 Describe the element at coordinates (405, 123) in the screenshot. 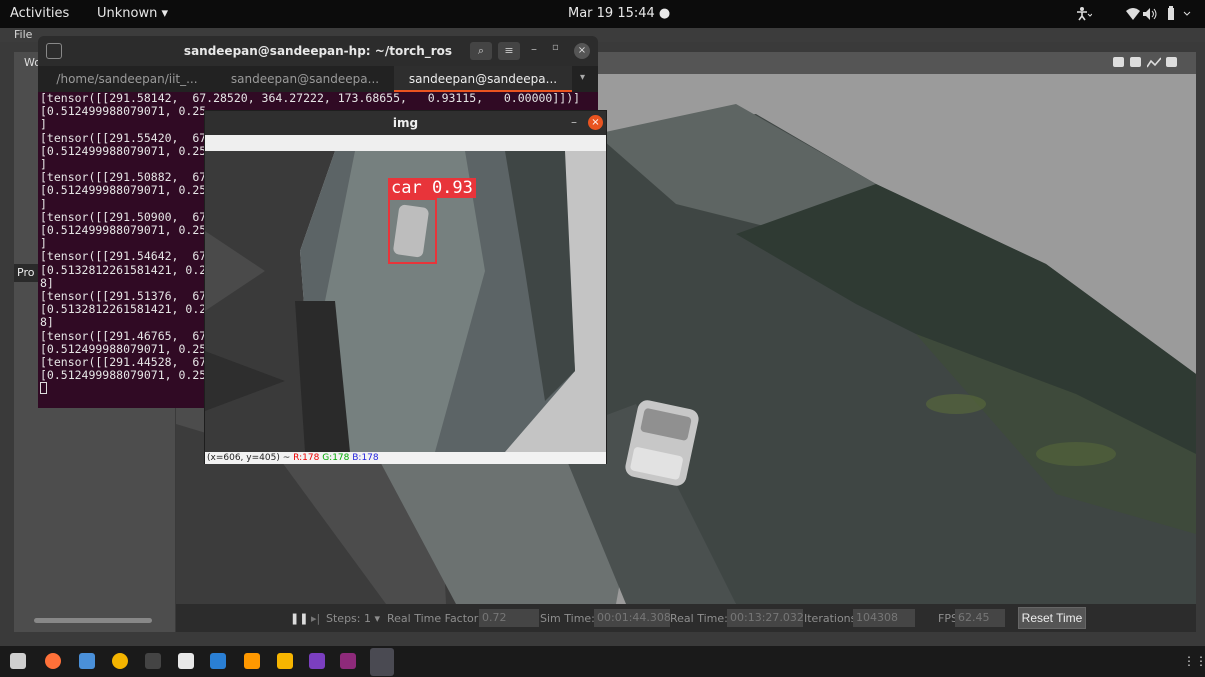

I see `img-window-title: img` at that location.